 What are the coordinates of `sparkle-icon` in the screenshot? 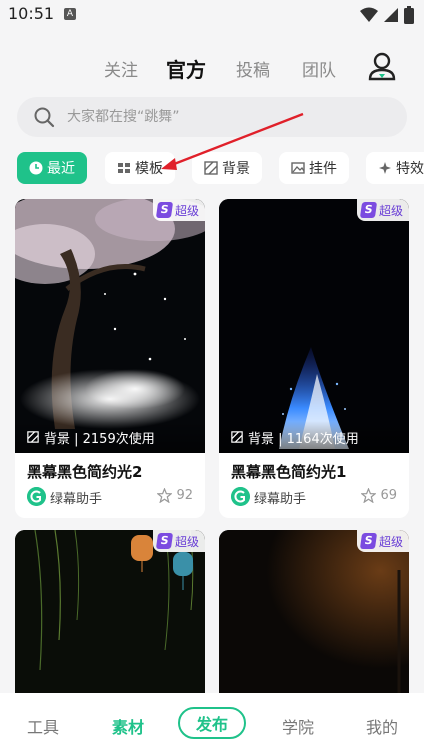 It's located at (385, 168).